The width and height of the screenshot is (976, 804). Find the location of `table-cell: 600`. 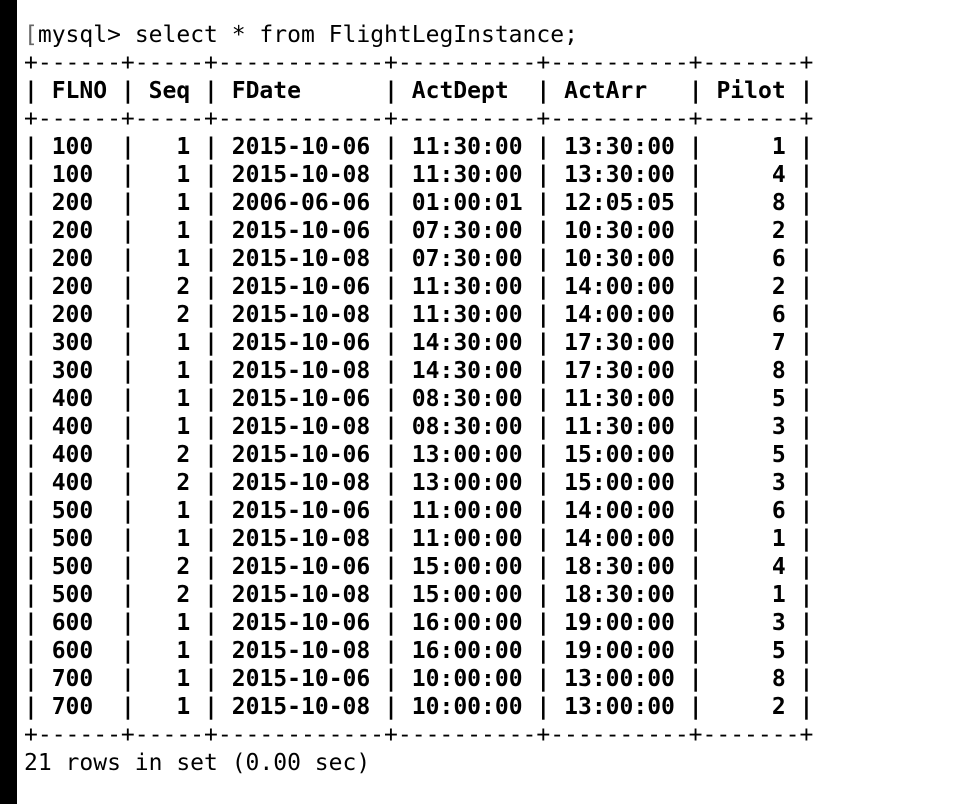

table-cell: 600 is located at coordinates (72, 651).